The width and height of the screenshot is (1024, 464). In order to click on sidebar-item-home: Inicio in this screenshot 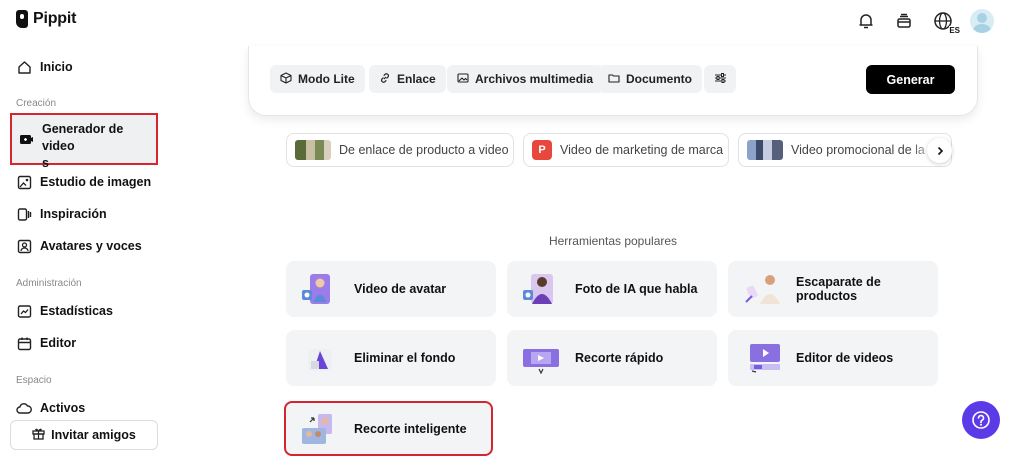, I will do `click(84, 67)`.